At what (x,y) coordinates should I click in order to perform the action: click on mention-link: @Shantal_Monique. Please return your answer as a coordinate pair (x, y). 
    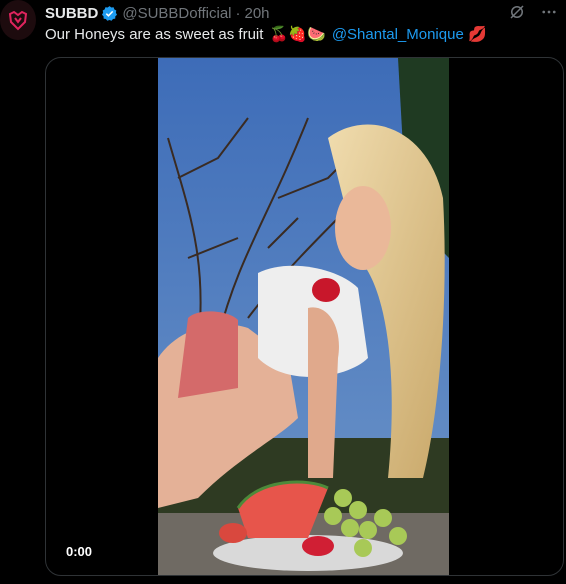
    Looking at the image, I should click on (398, 34).